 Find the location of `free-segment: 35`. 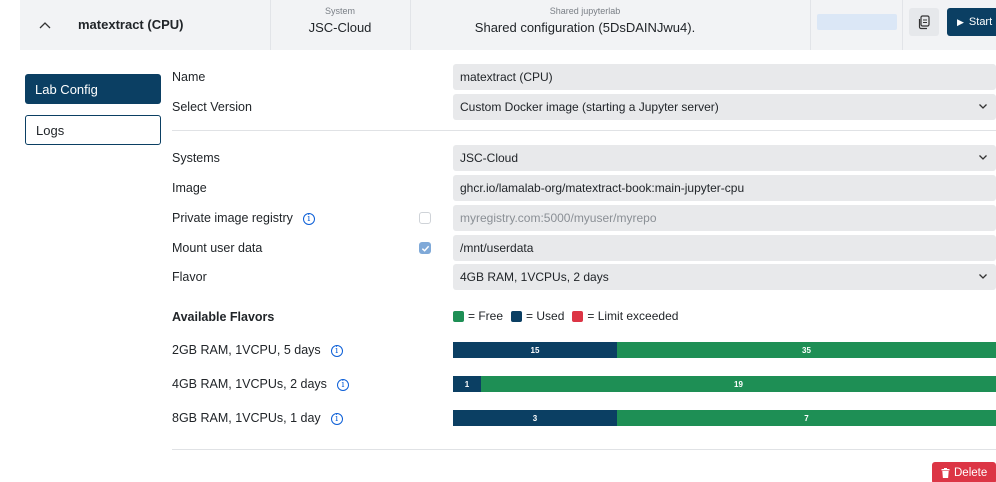

free-segment: 35 is located at coordinates (806, 350).